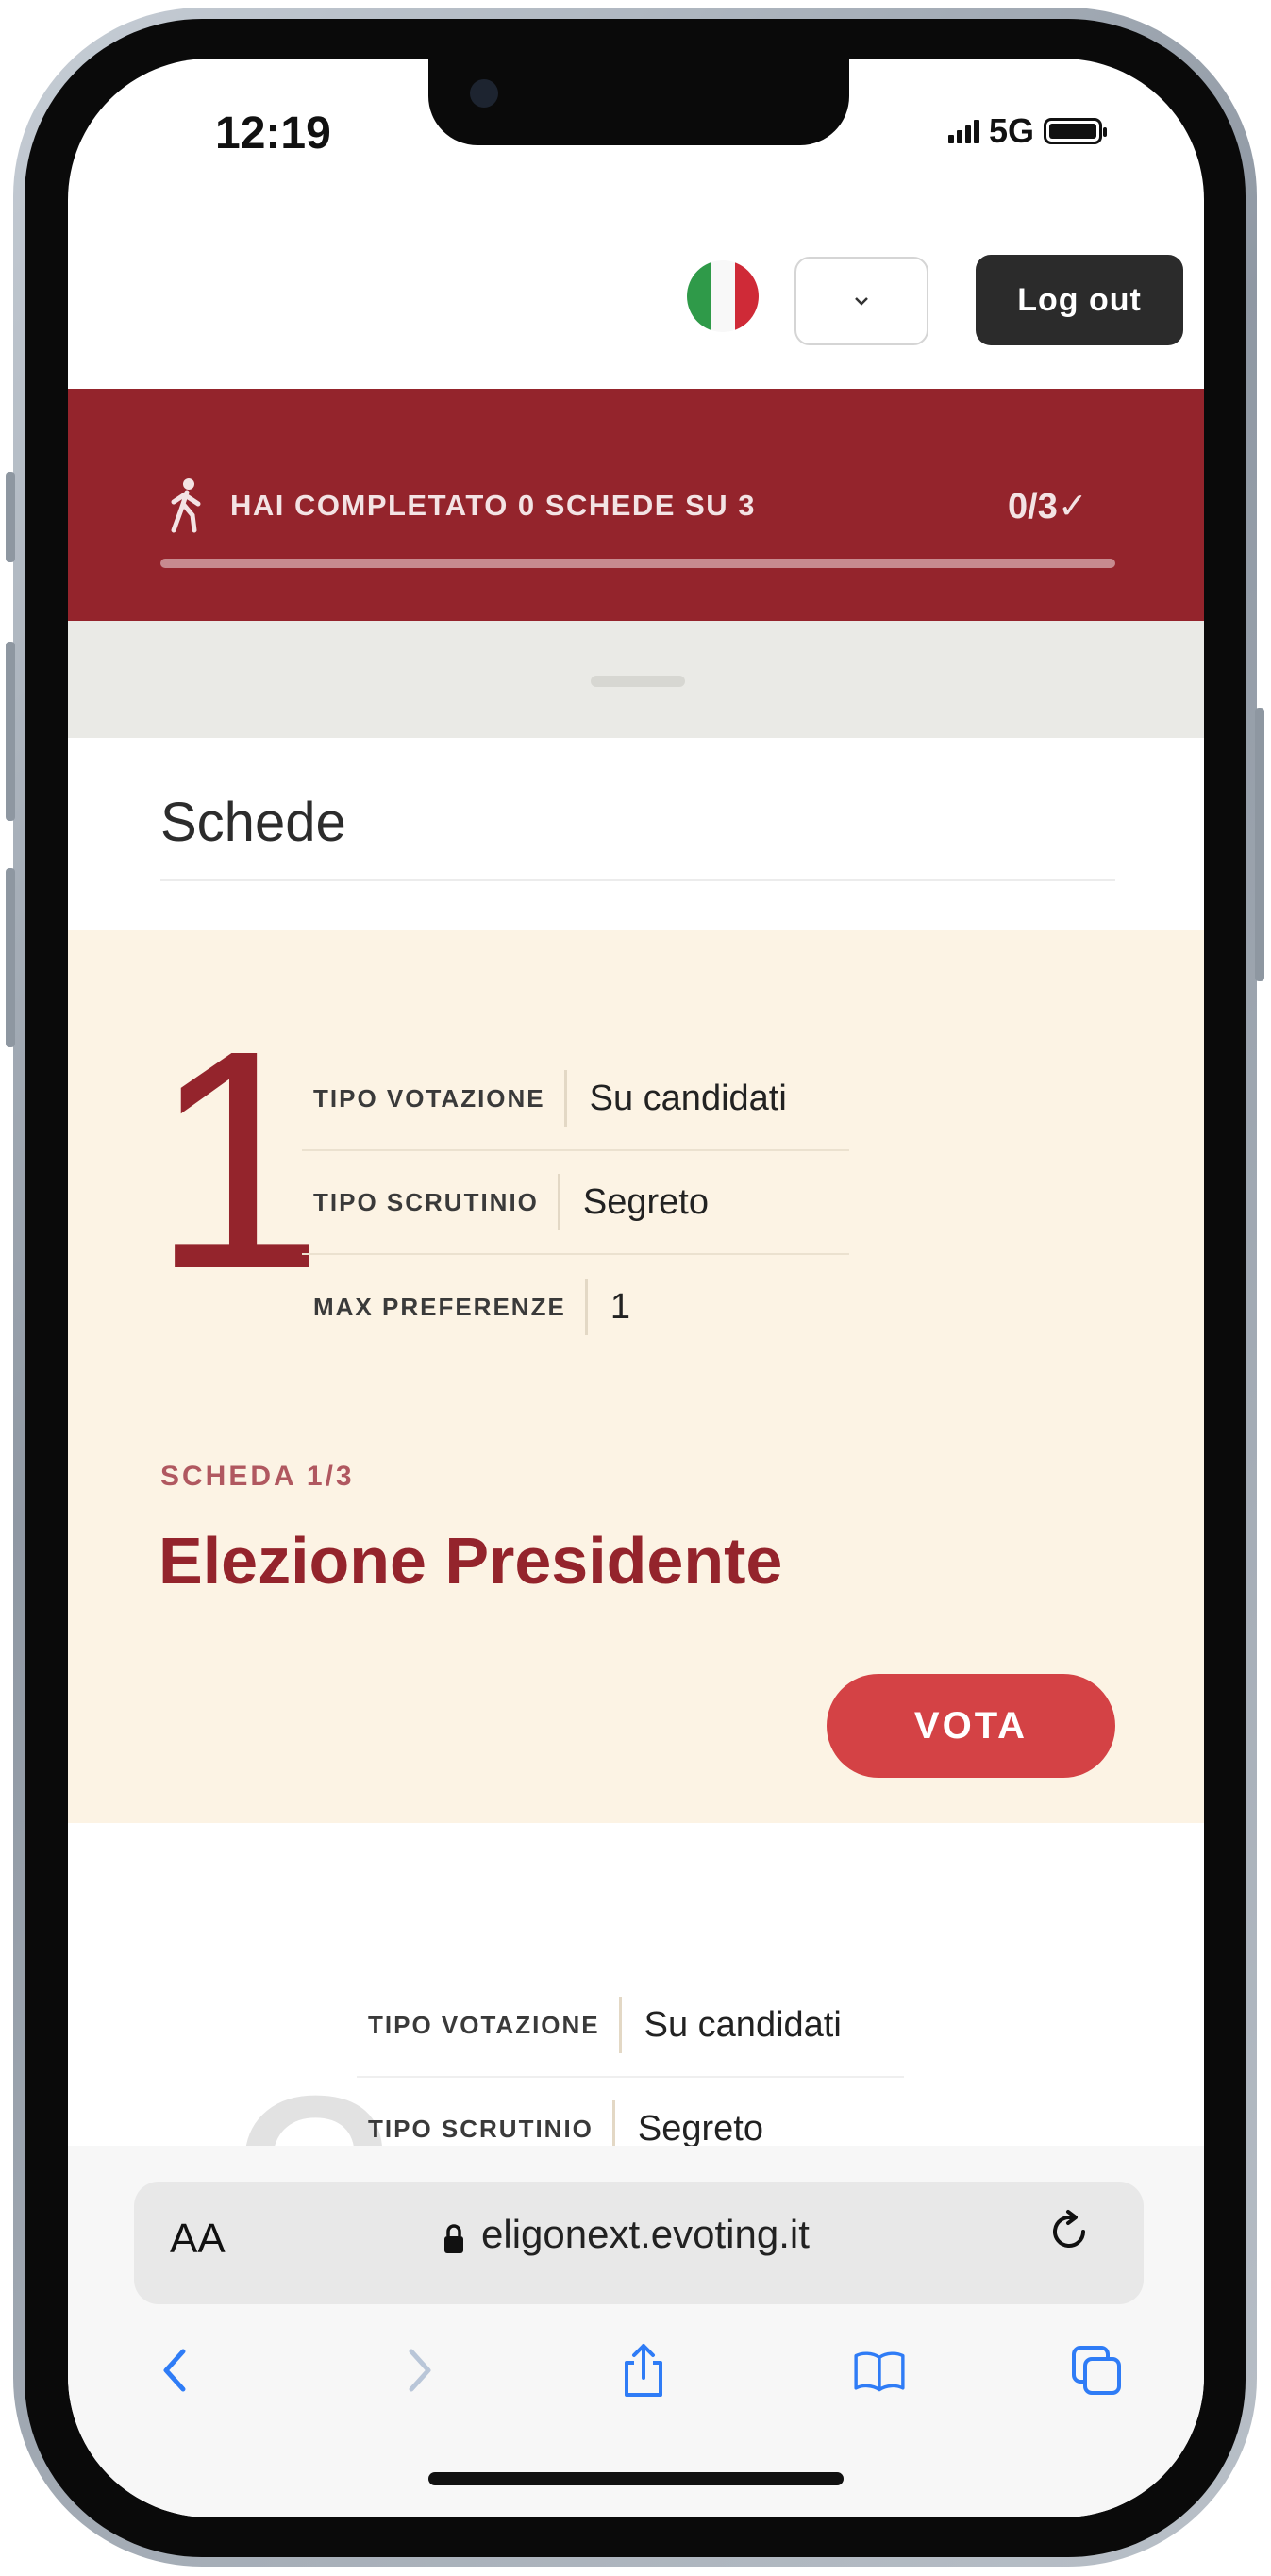 This screenshot has height=2576, width=1271. I want to click on volume-down-button, so click(10, 957).